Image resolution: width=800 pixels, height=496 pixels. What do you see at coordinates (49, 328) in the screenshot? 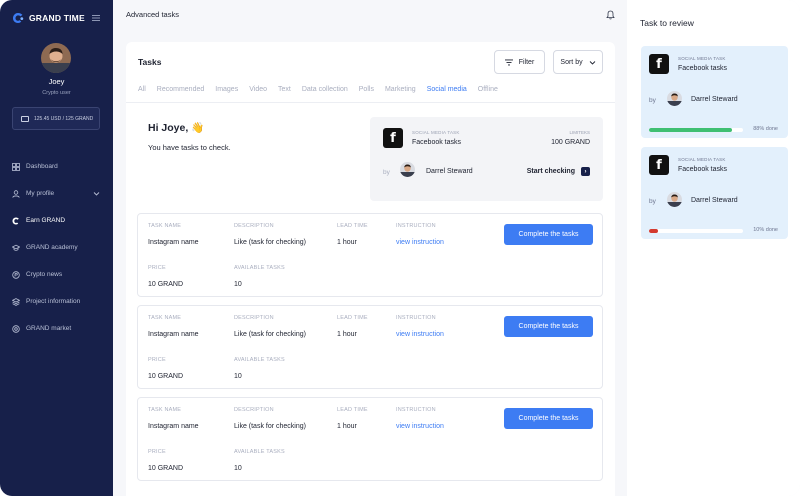
I see `sidebar-item-label: GRAND market` at bounding box center [49, 328].